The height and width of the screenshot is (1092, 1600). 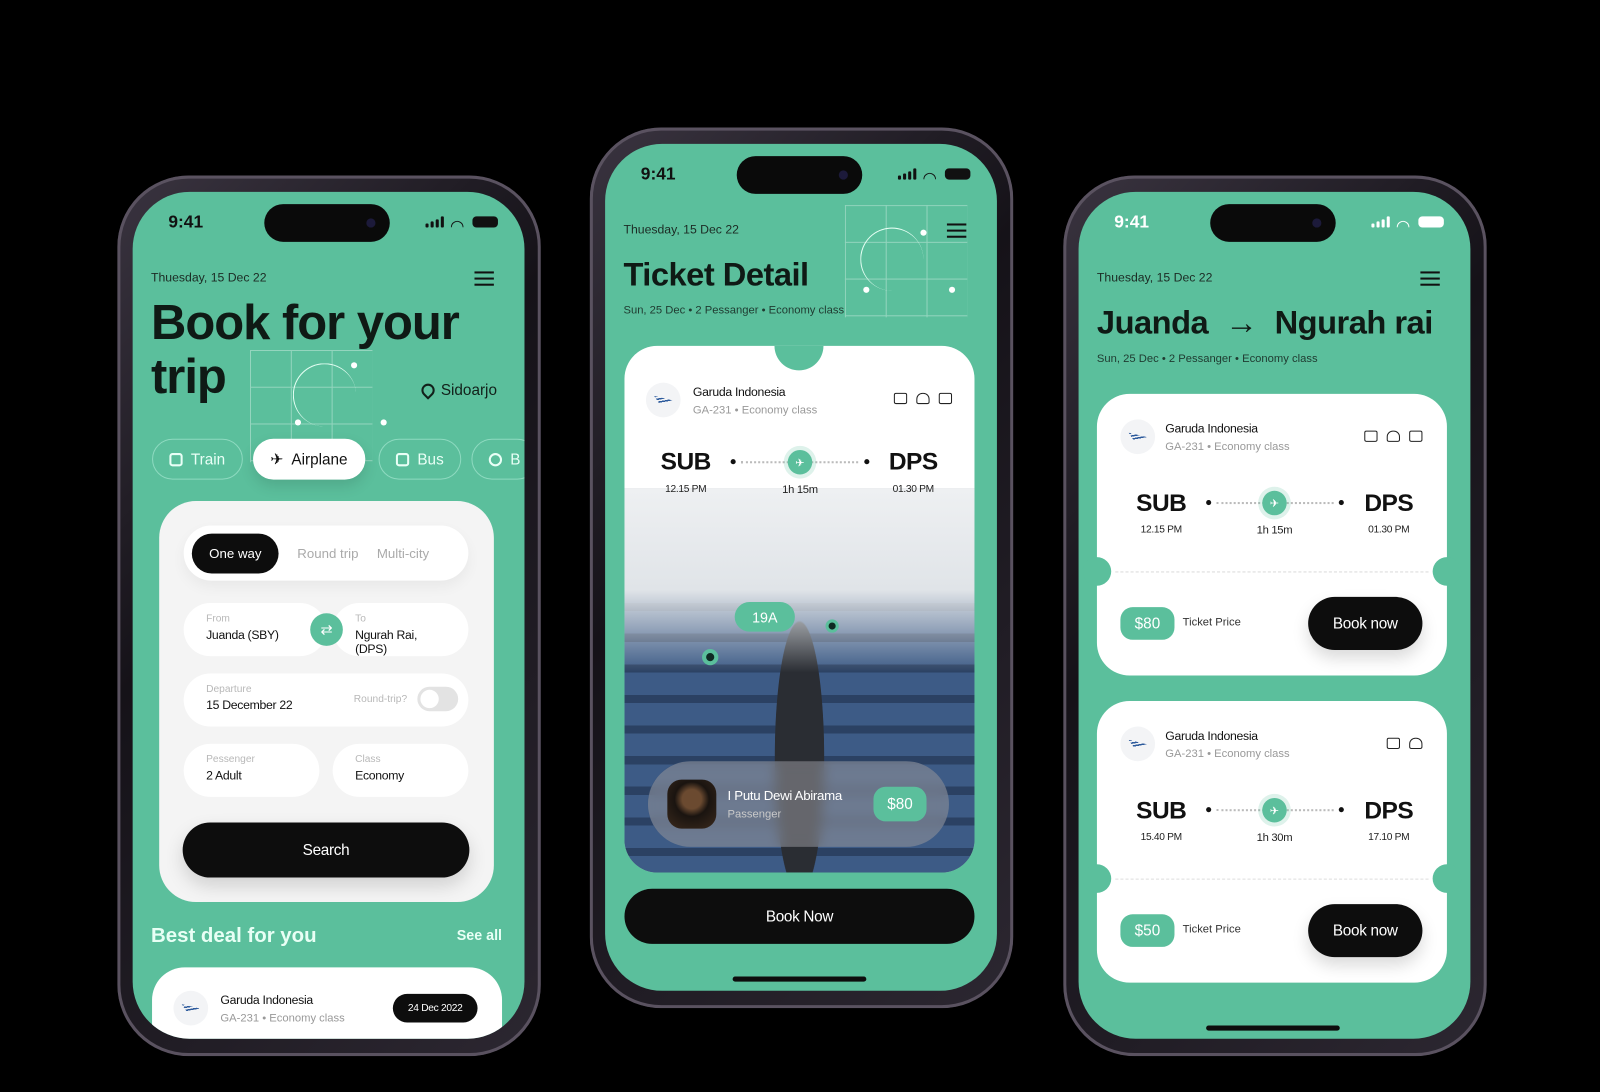 What do you see at coordinates (1274, 837) in the screenshot?
I see `duration: 1h 30m` at bounding box center [1274, 837].